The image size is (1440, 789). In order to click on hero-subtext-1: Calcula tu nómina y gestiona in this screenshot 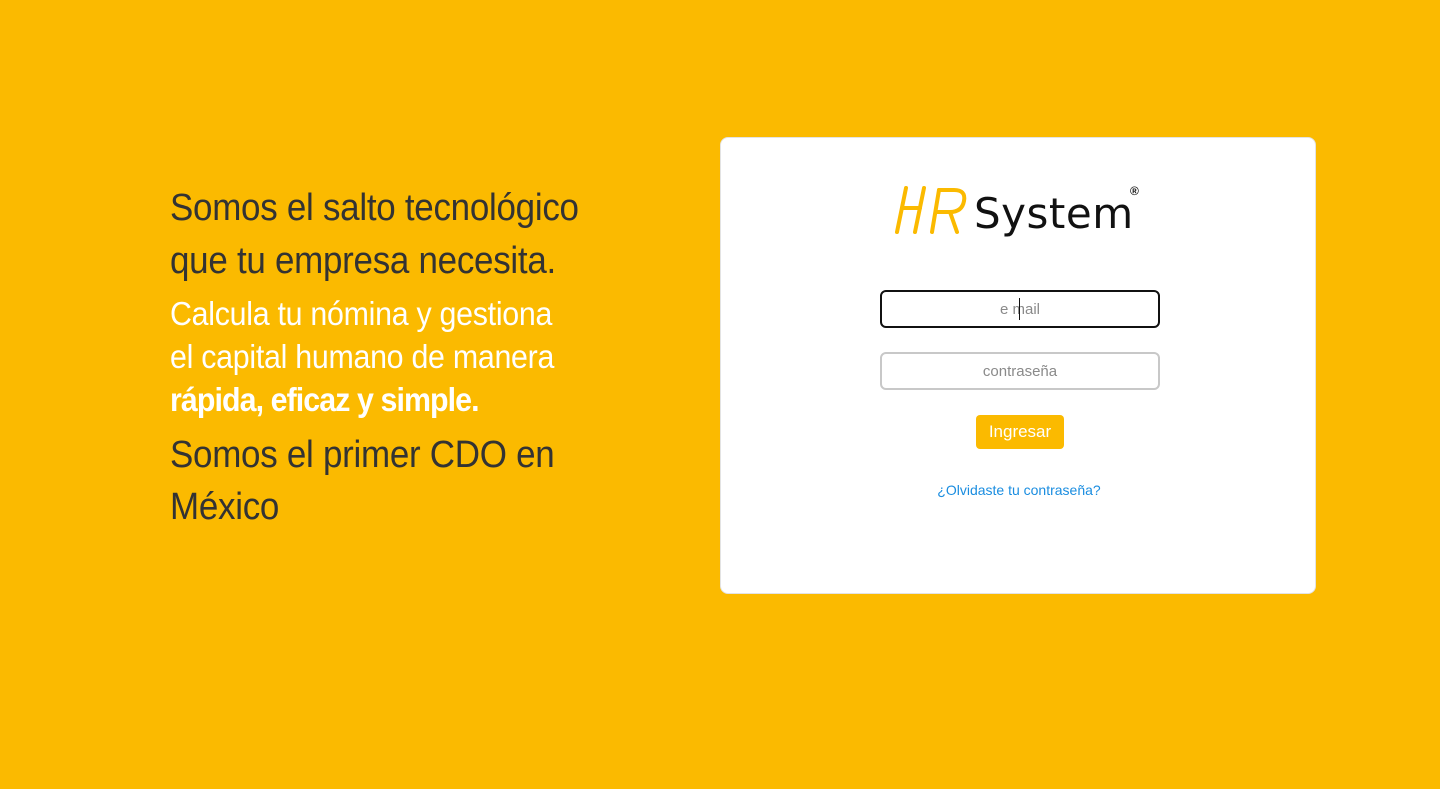, I will do `click(361, 313)`.